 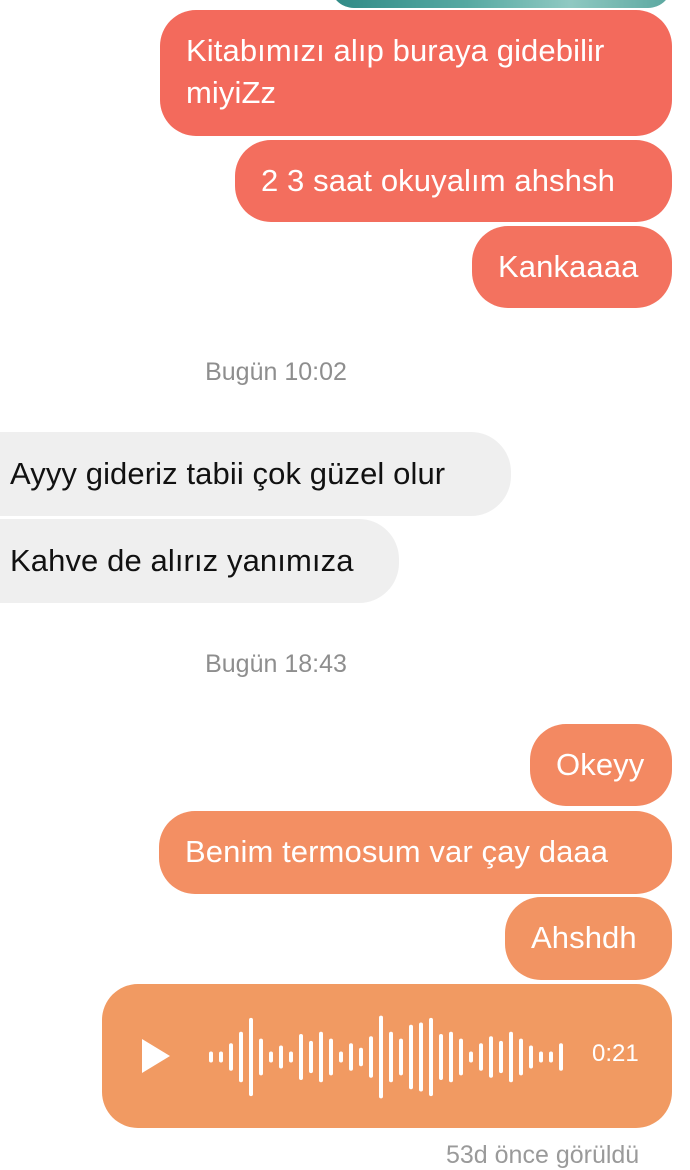 I want to click on message-bubble-outgoing: Kitabımızı alıp buraya gidebilir miyiZz, so click(x=416, y=73).